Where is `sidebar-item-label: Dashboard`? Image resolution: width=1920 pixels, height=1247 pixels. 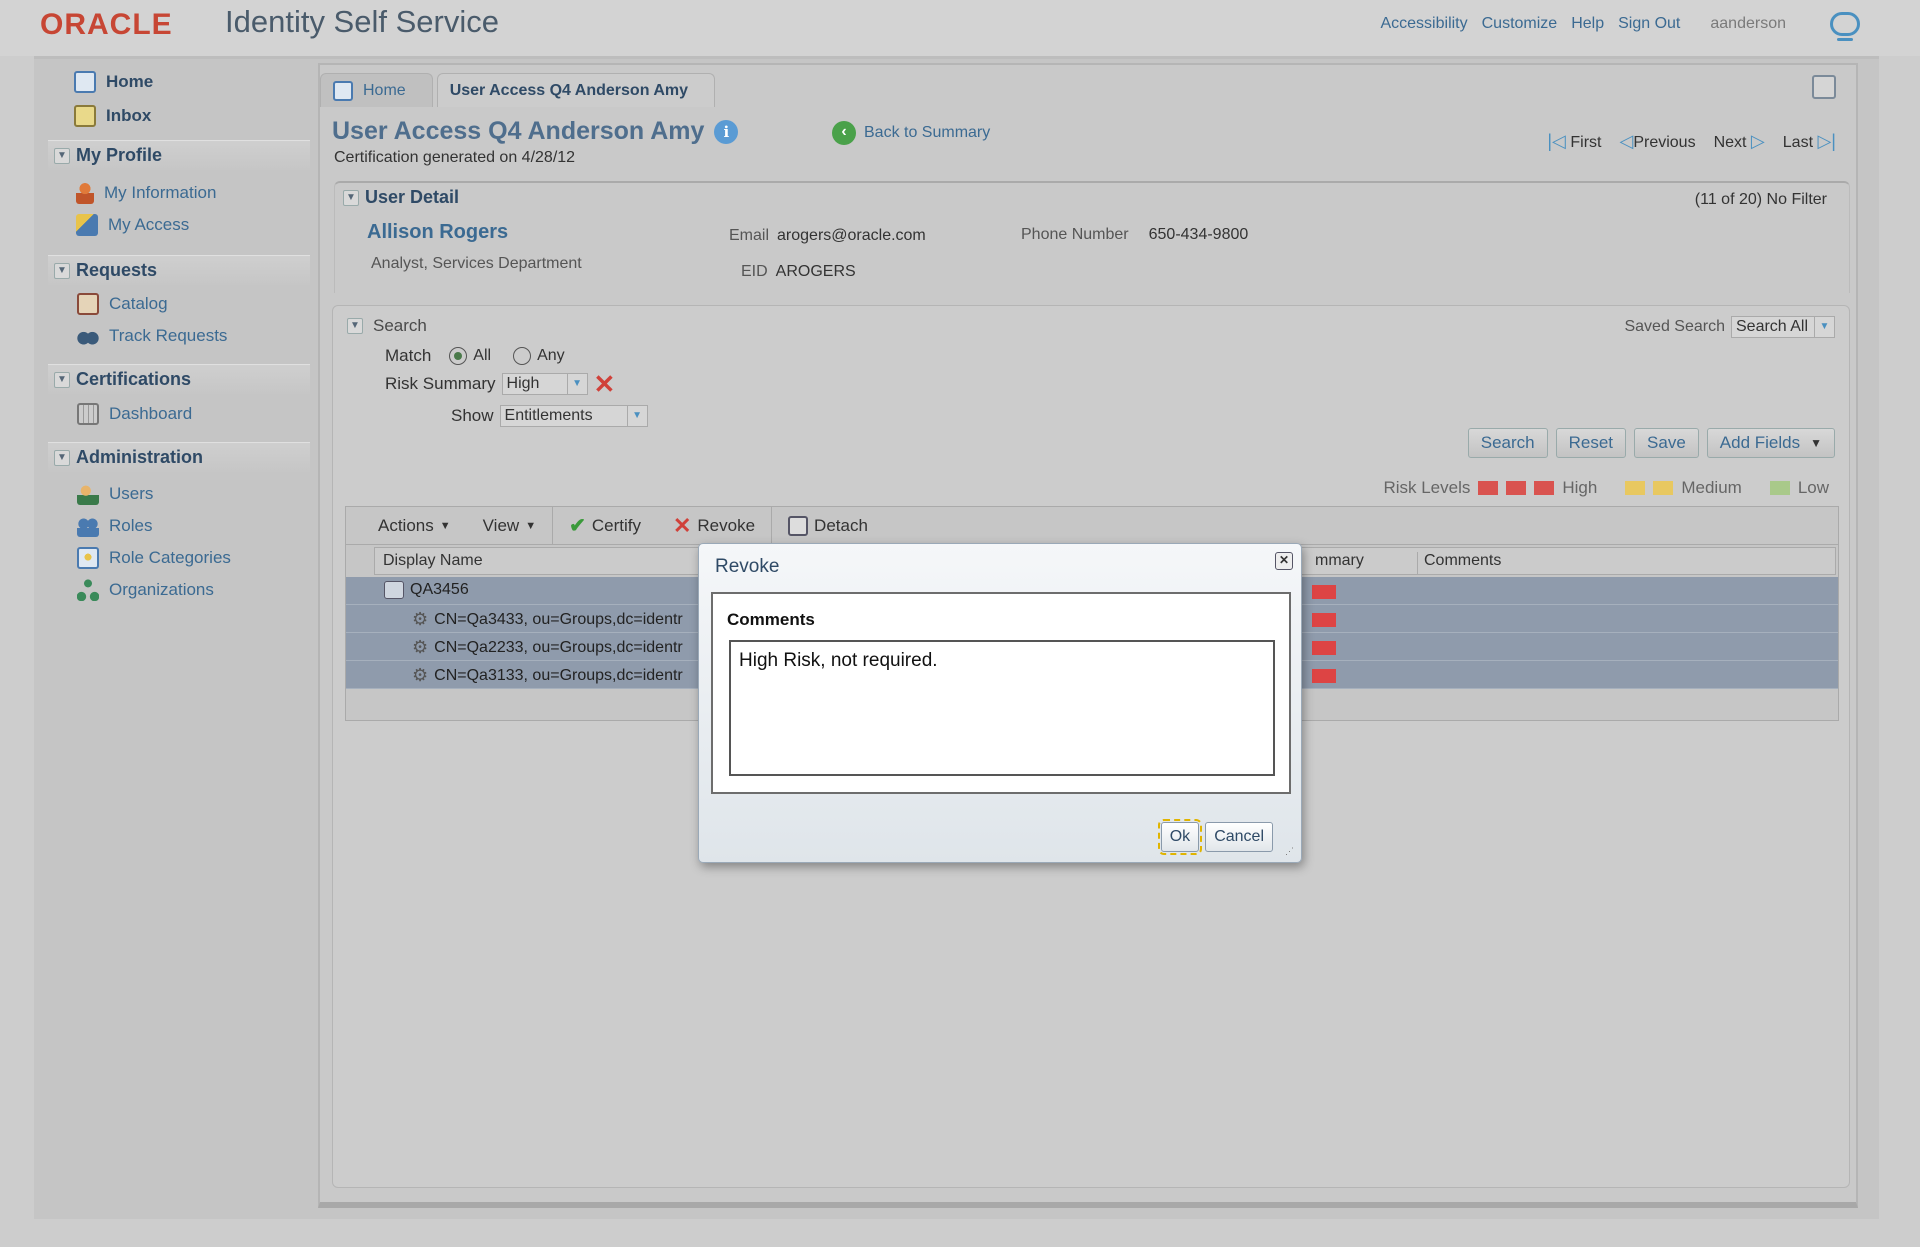 sidebar-item-label: Dashboard is located at coordinates (151, 413).